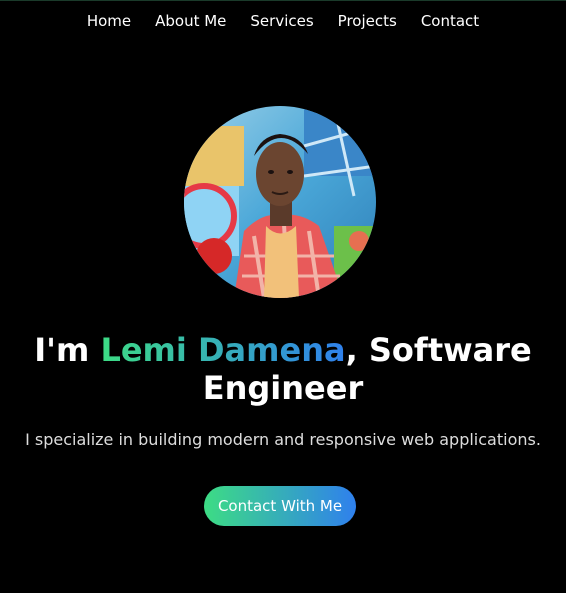  I want to click on nav-about-link: About Me, so click(190, 21).